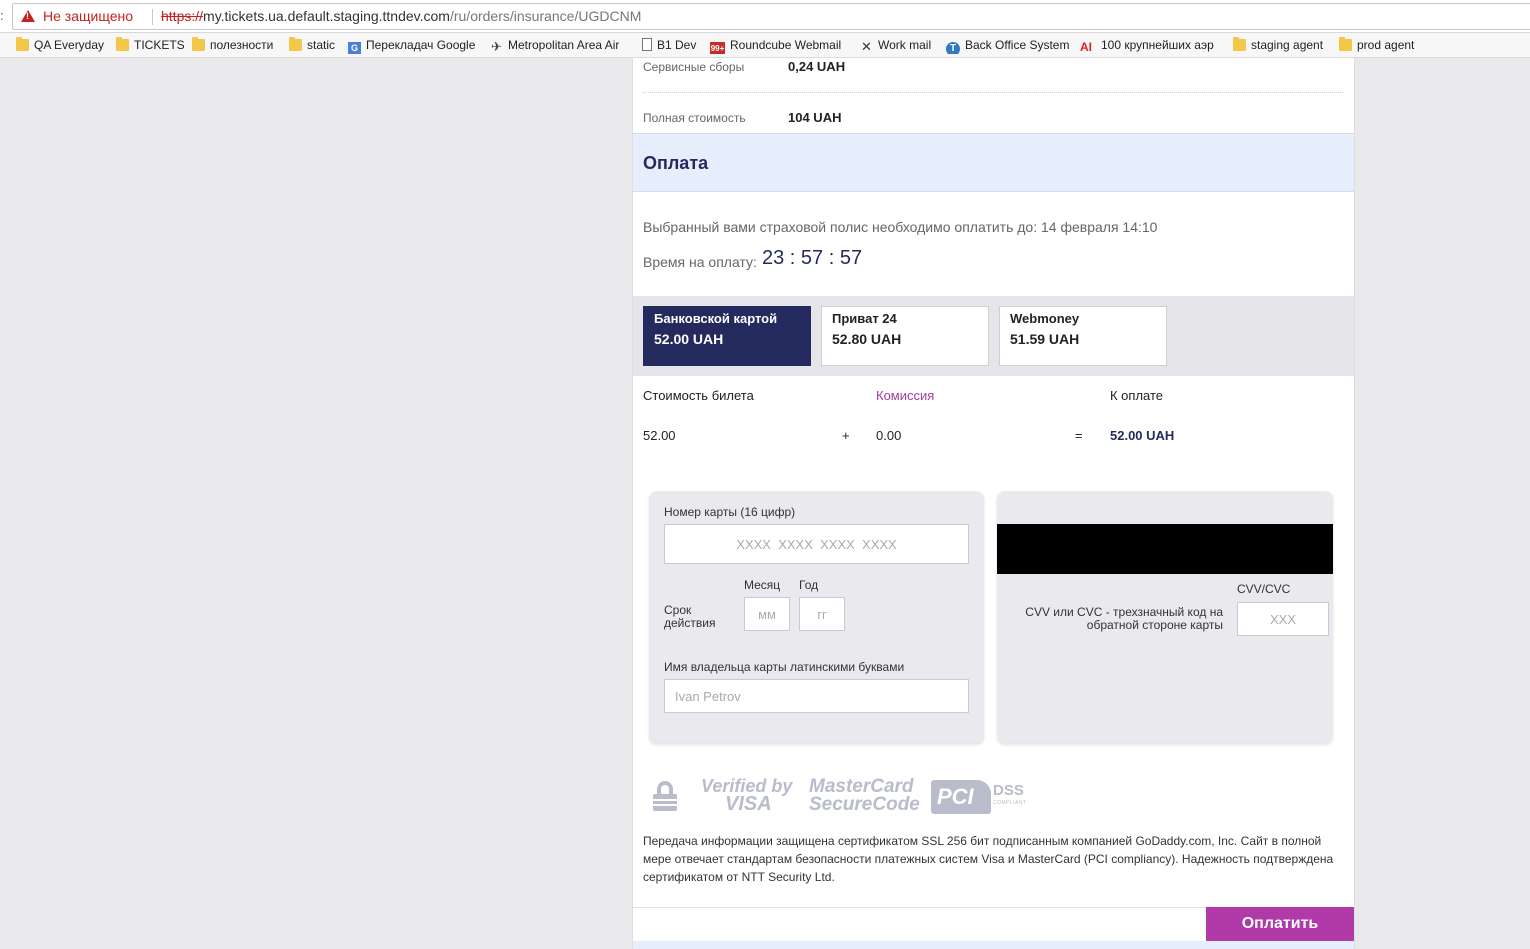  I want to click on method-name: Приват 24, so click(864, 318).